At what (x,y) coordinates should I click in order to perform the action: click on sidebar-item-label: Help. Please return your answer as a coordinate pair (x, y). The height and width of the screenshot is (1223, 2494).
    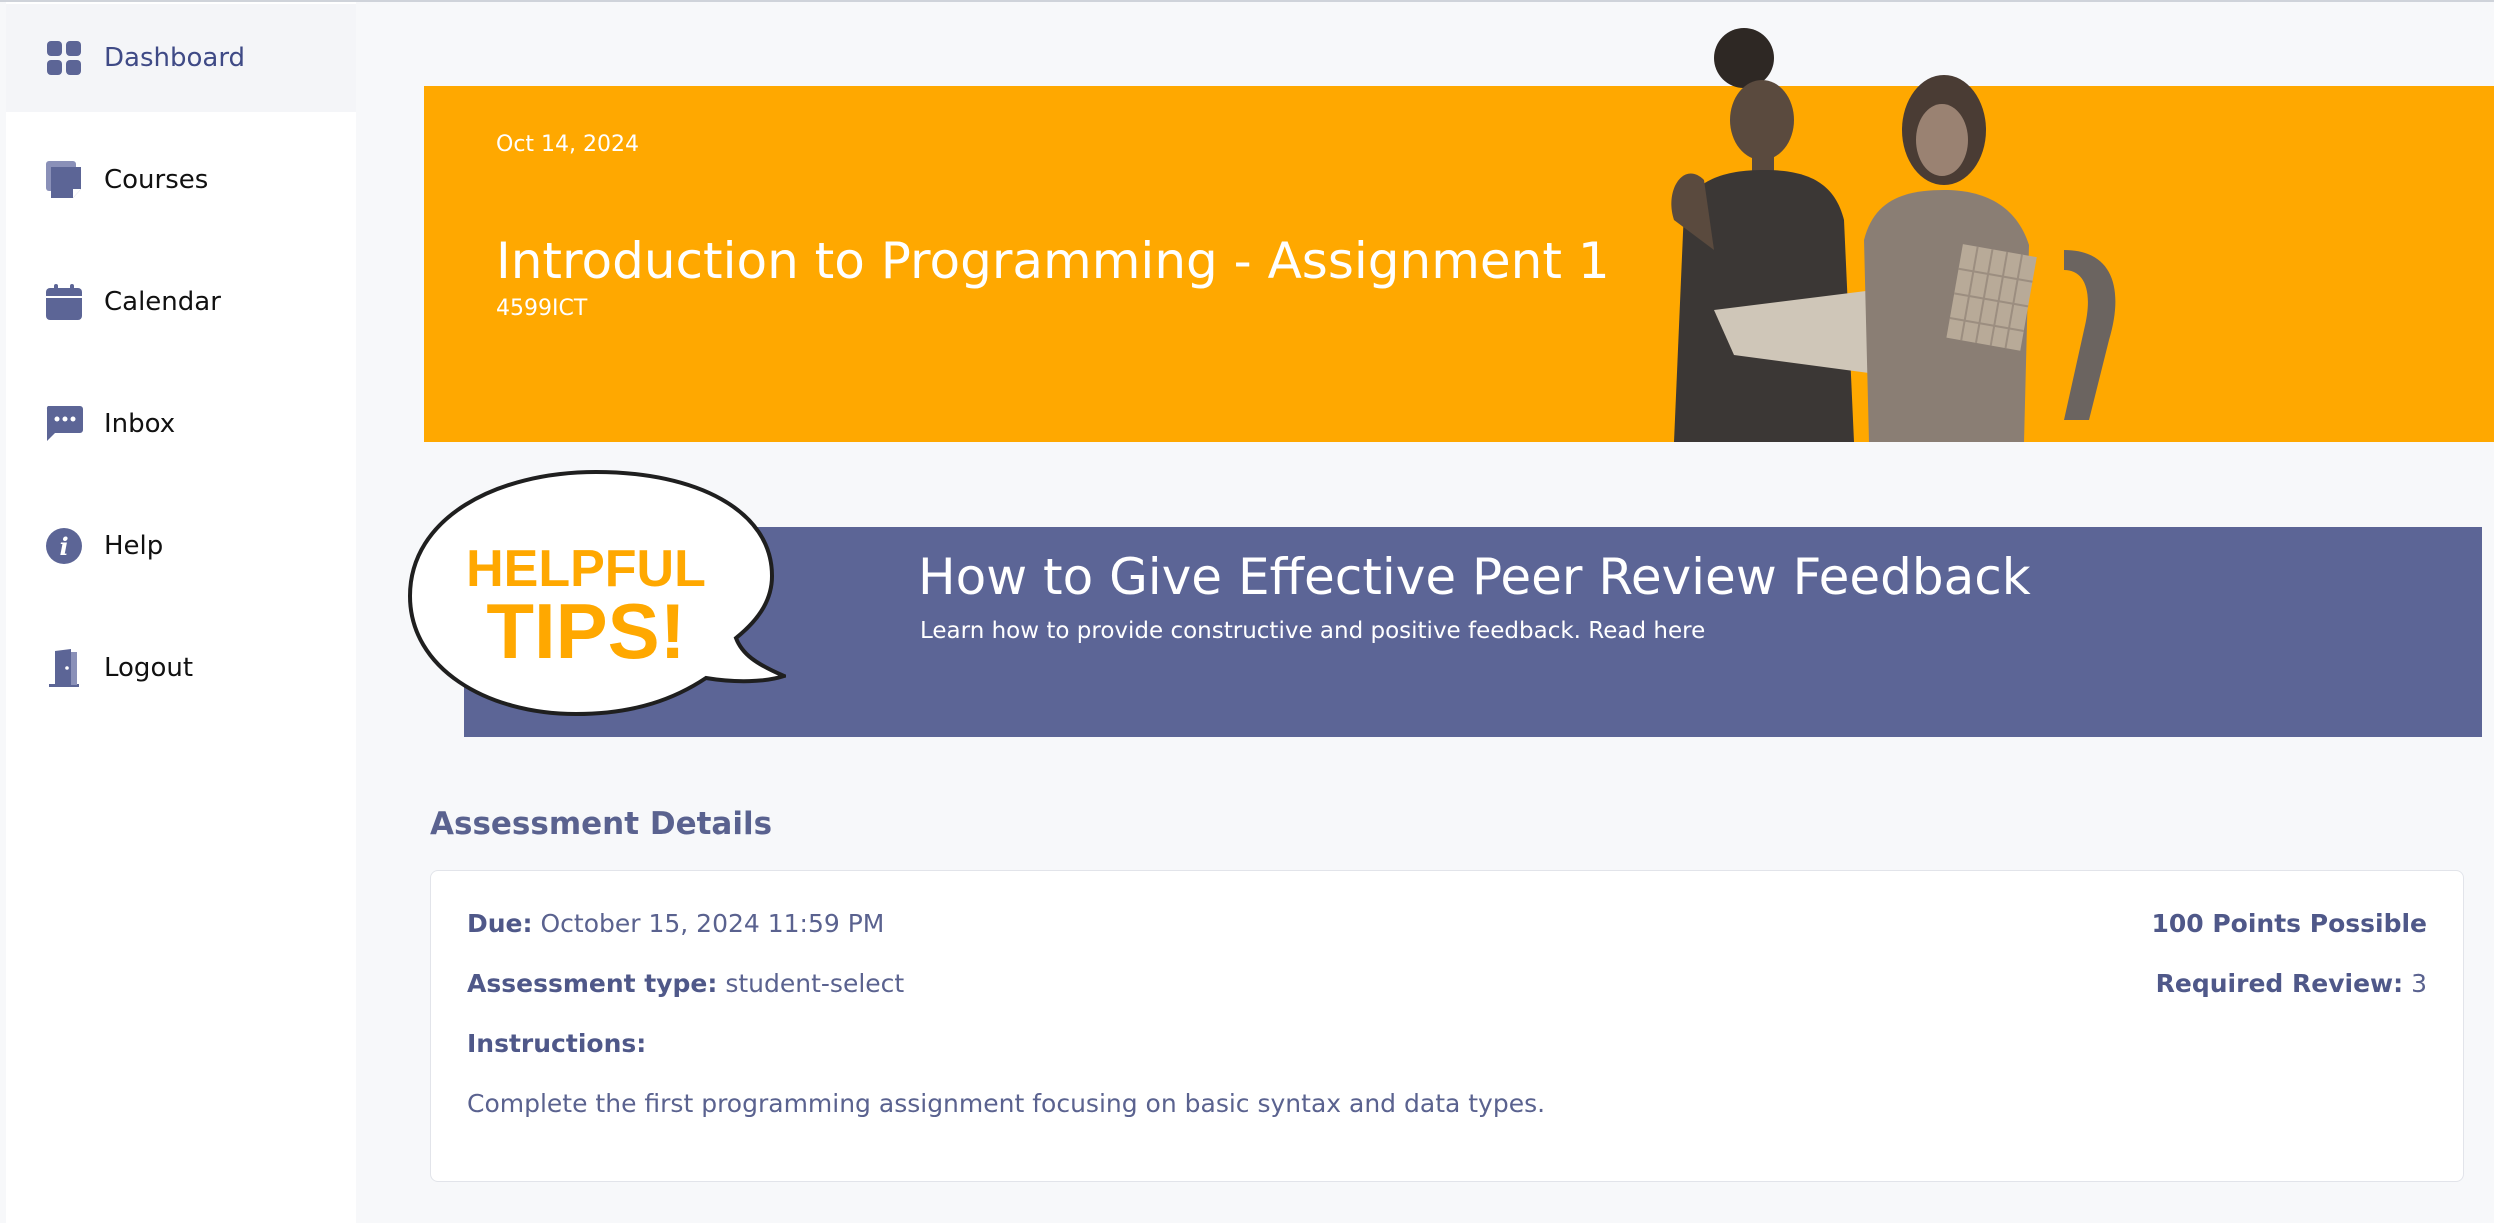
    Looking at the image, I should click on (134, 546).